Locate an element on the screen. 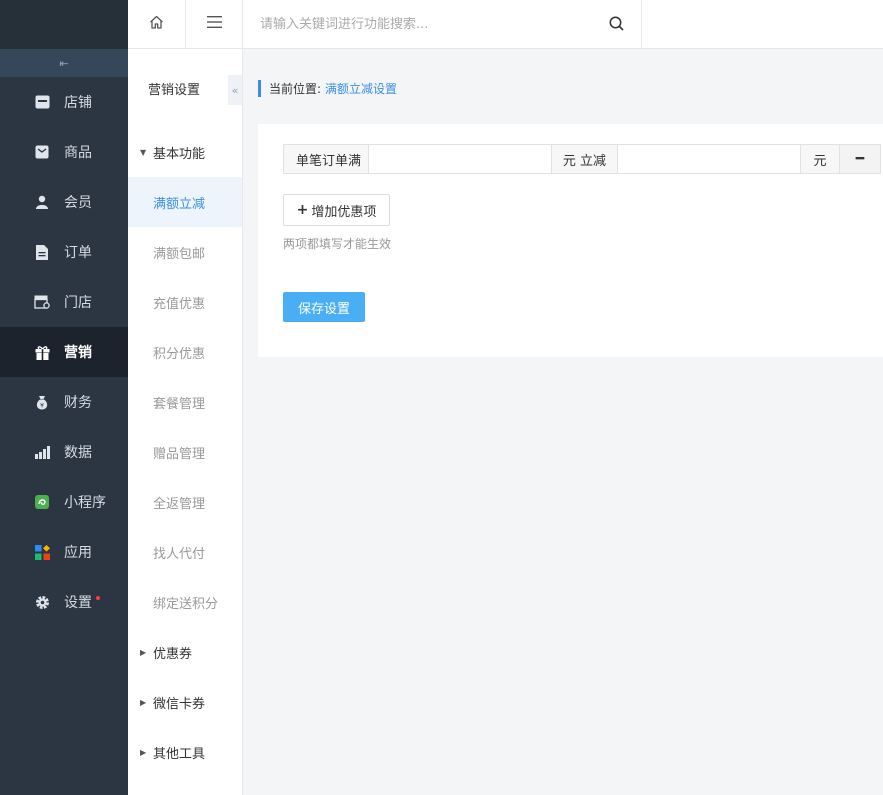 The height and width of the screenshot is (795, 883). collapse-left-icon: ⇤ is located at coordinates (64, 63).